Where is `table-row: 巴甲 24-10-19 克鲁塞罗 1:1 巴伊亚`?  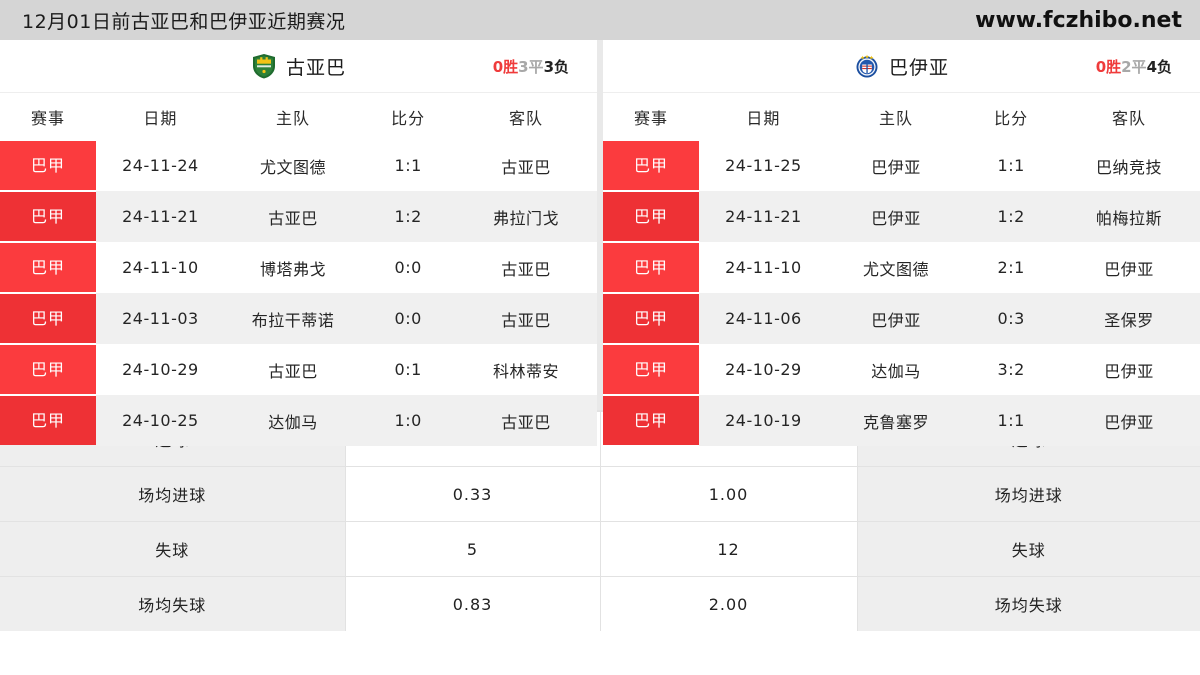 table-row: 巴甲 24-10-19 克鲁塞罗 1:1 巴伊亚 is located at coordinates (901, 420).